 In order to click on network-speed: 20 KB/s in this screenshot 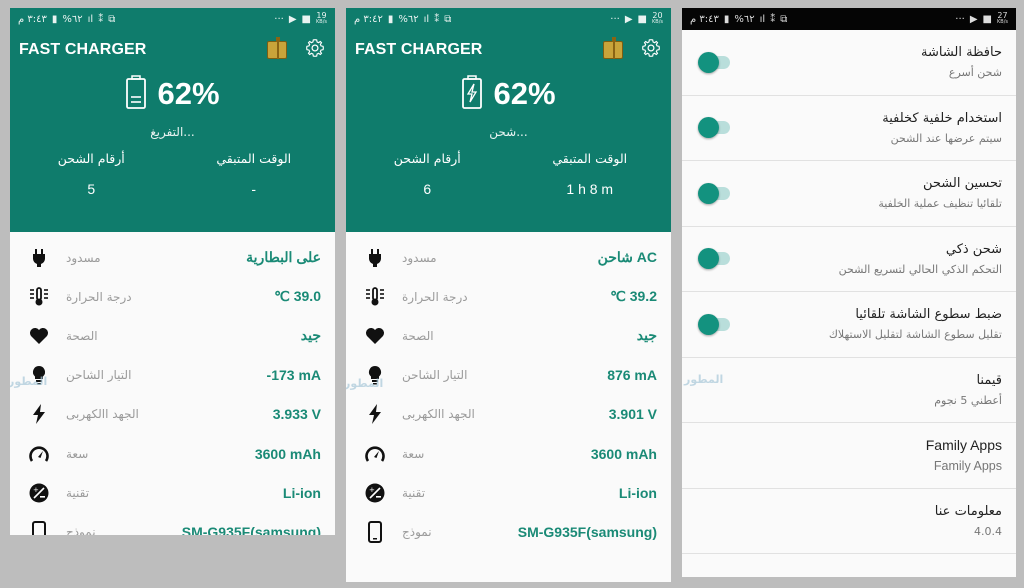, I will do `click(657, 18)`.